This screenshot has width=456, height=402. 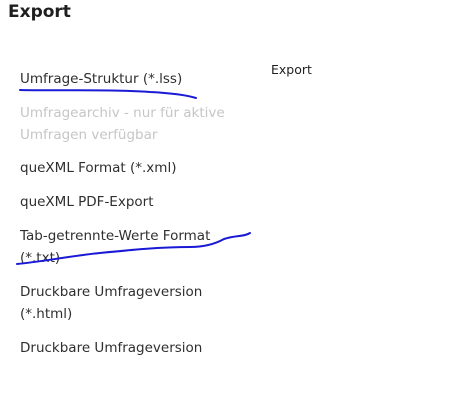 What do you see at coordinates (87, 202) in the screenshot?
I see `menu-item-quexml-pdf-export: queXML PDF-Export` at bounding box center [87, 202].